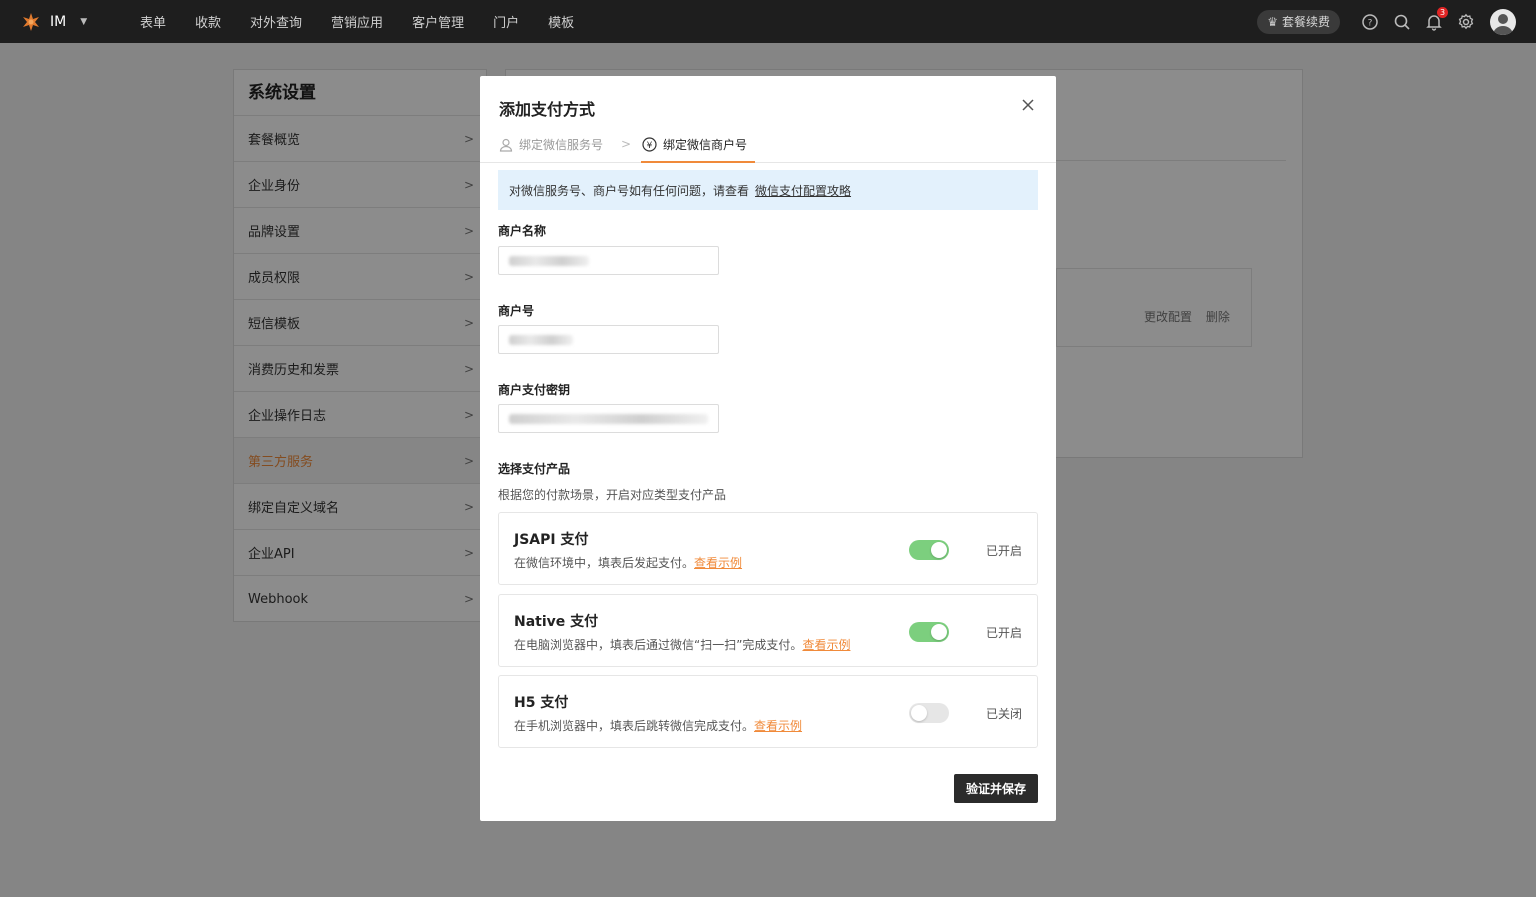  I want to click on merchant-name-input, so click(608, 260).